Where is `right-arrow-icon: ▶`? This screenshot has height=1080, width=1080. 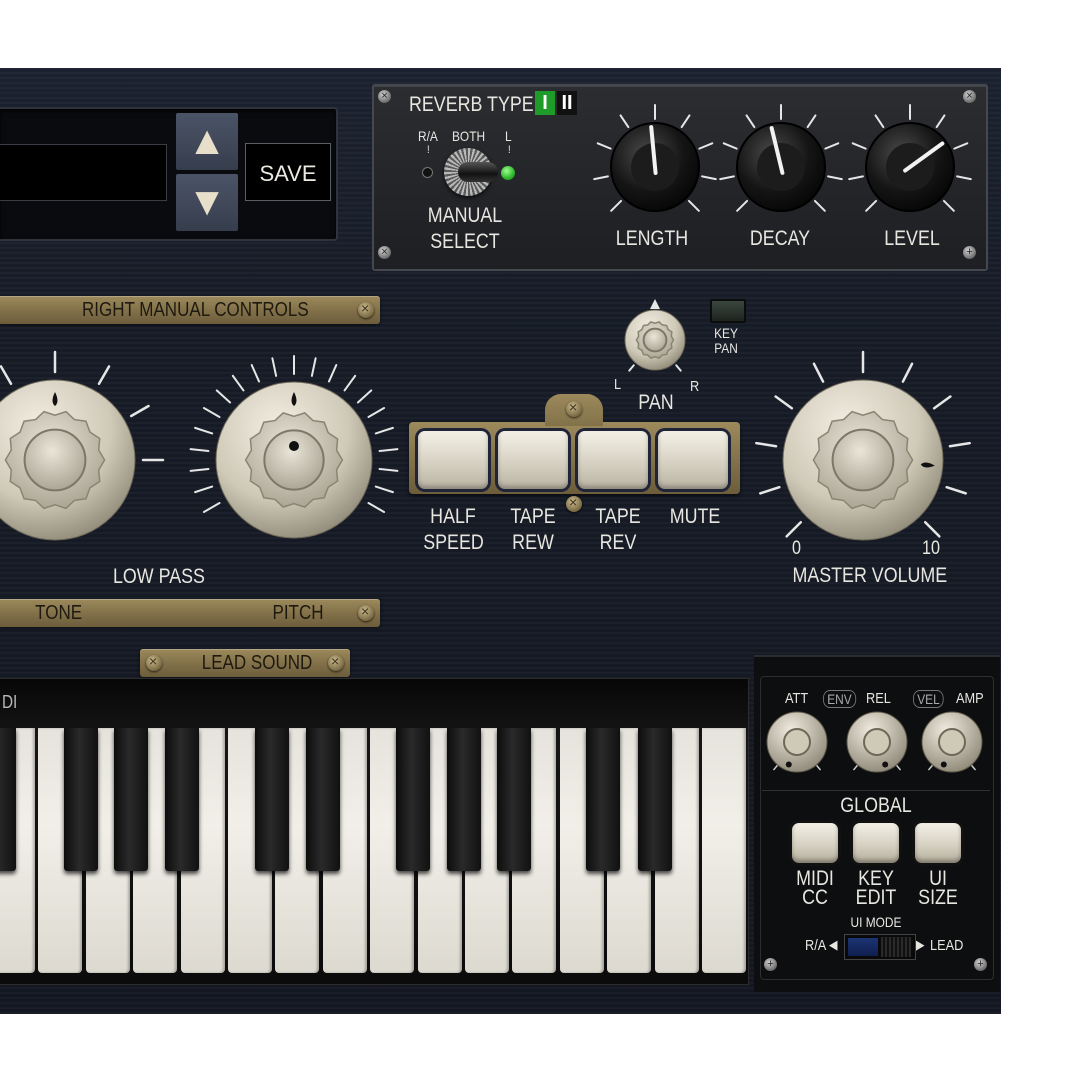 right-arrow-icon: ▶ is located at coordinates (920, 944).